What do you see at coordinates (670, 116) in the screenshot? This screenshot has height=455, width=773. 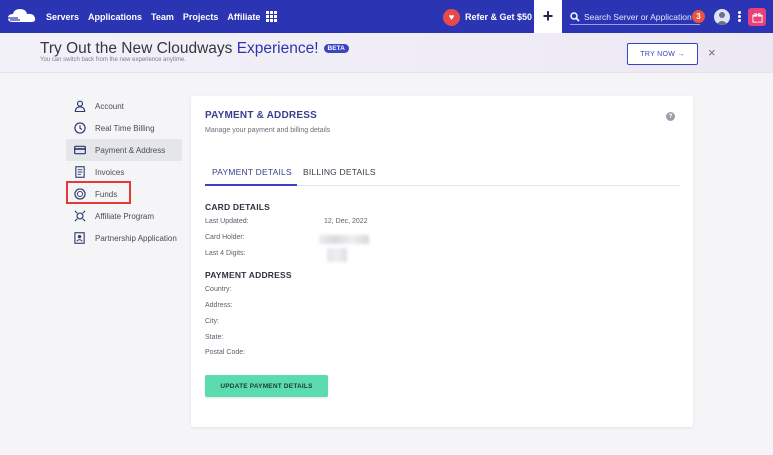 I see `help-icon: ?` at bounding box center [670, 116].